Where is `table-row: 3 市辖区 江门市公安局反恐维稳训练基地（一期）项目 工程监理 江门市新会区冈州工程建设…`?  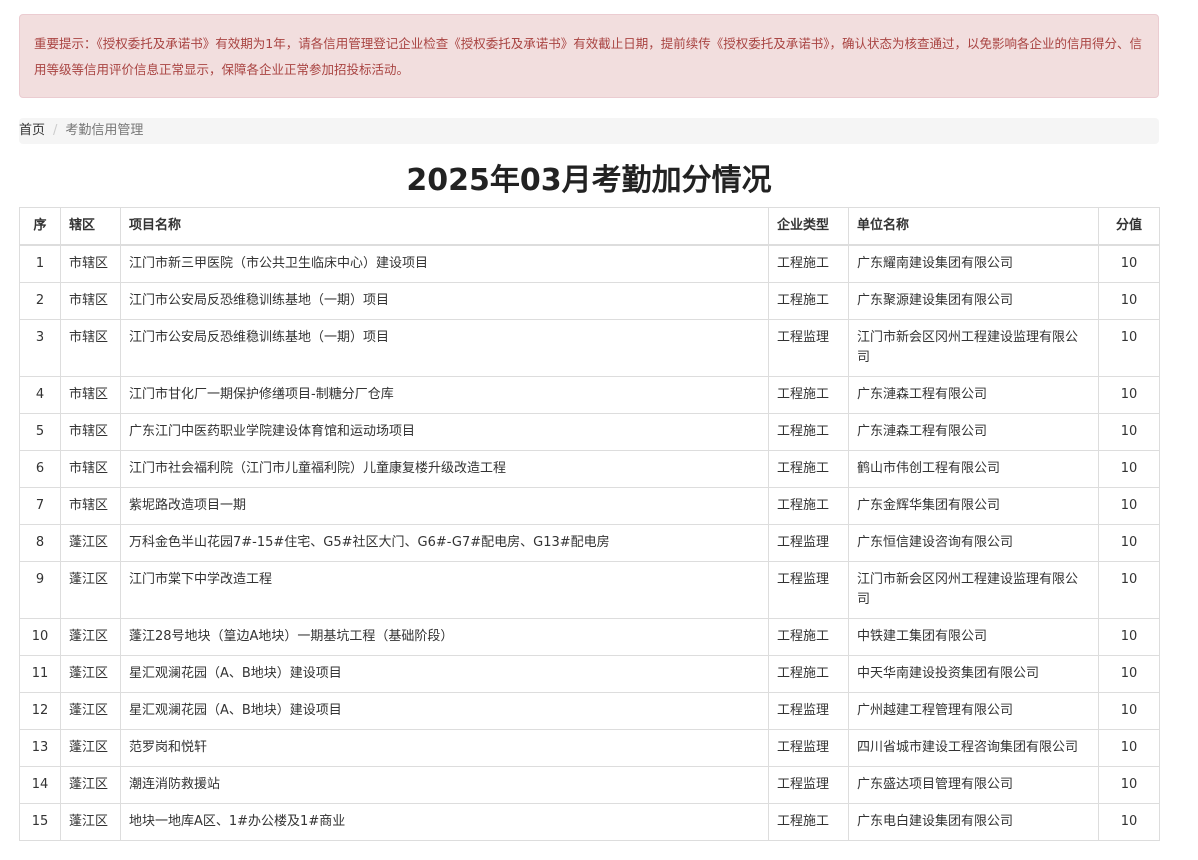
table-row: 3 市辖区 江门市公安局反恐维稳训练基地（一期）项目 工程监理 江门市新会区冈州工程建设… is located at coordinates (589, 348).